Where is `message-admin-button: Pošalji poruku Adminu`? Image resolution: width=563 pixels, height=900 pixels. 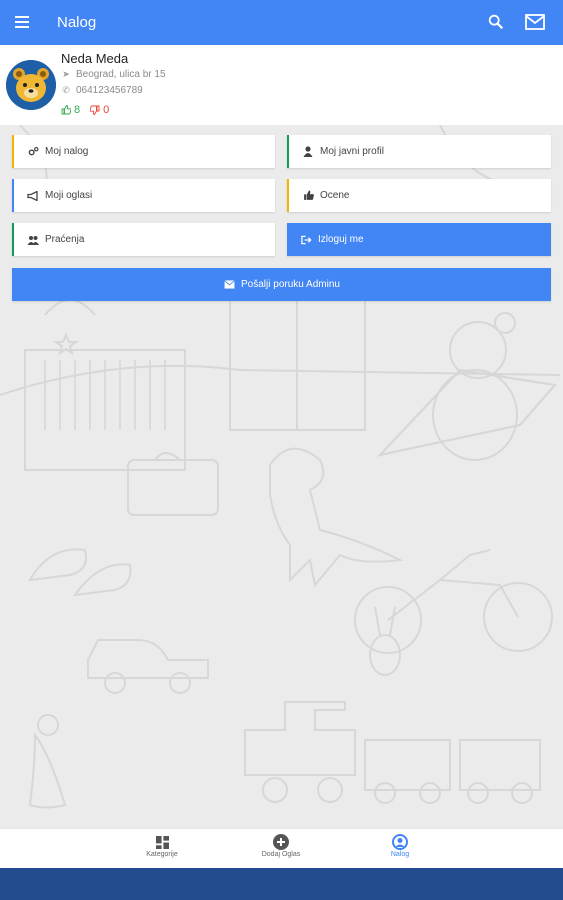
message-admin-button: Pošalji poruku Adminu is located at coordinates (281, 284).